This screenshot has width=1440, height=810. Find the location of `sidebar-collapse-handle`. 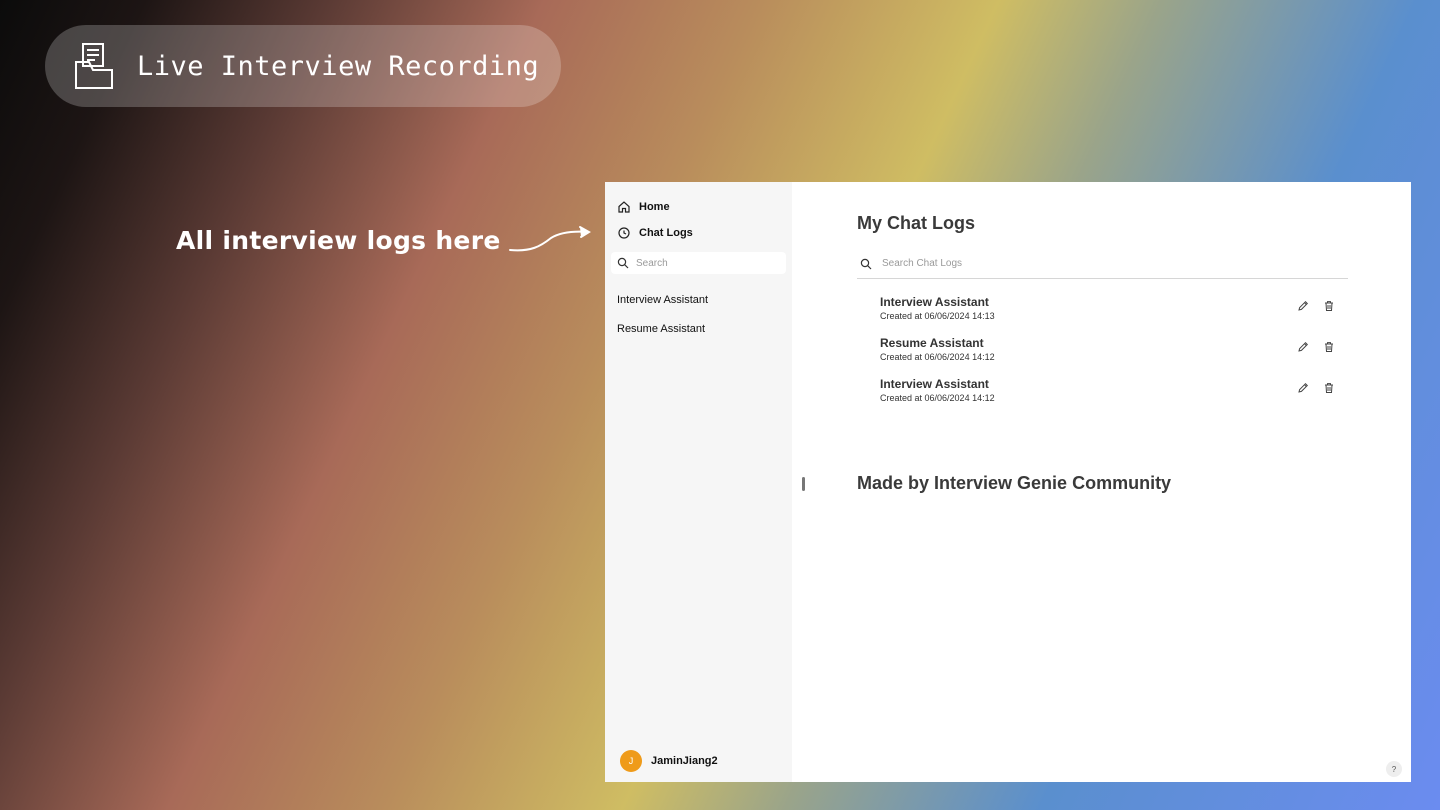

sidebar-collapse-handle is located at coordinates (803, 484).